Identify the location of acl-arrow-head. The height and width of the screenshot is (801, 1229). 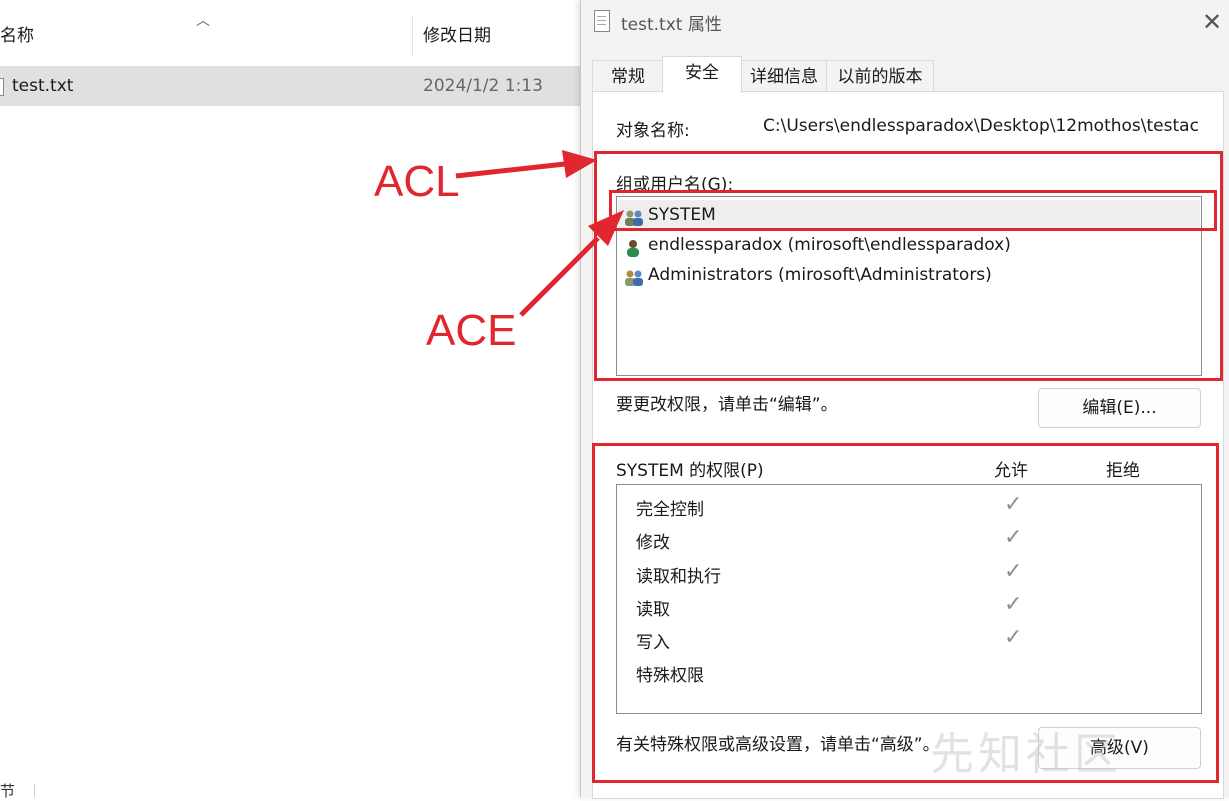
(579, 164).